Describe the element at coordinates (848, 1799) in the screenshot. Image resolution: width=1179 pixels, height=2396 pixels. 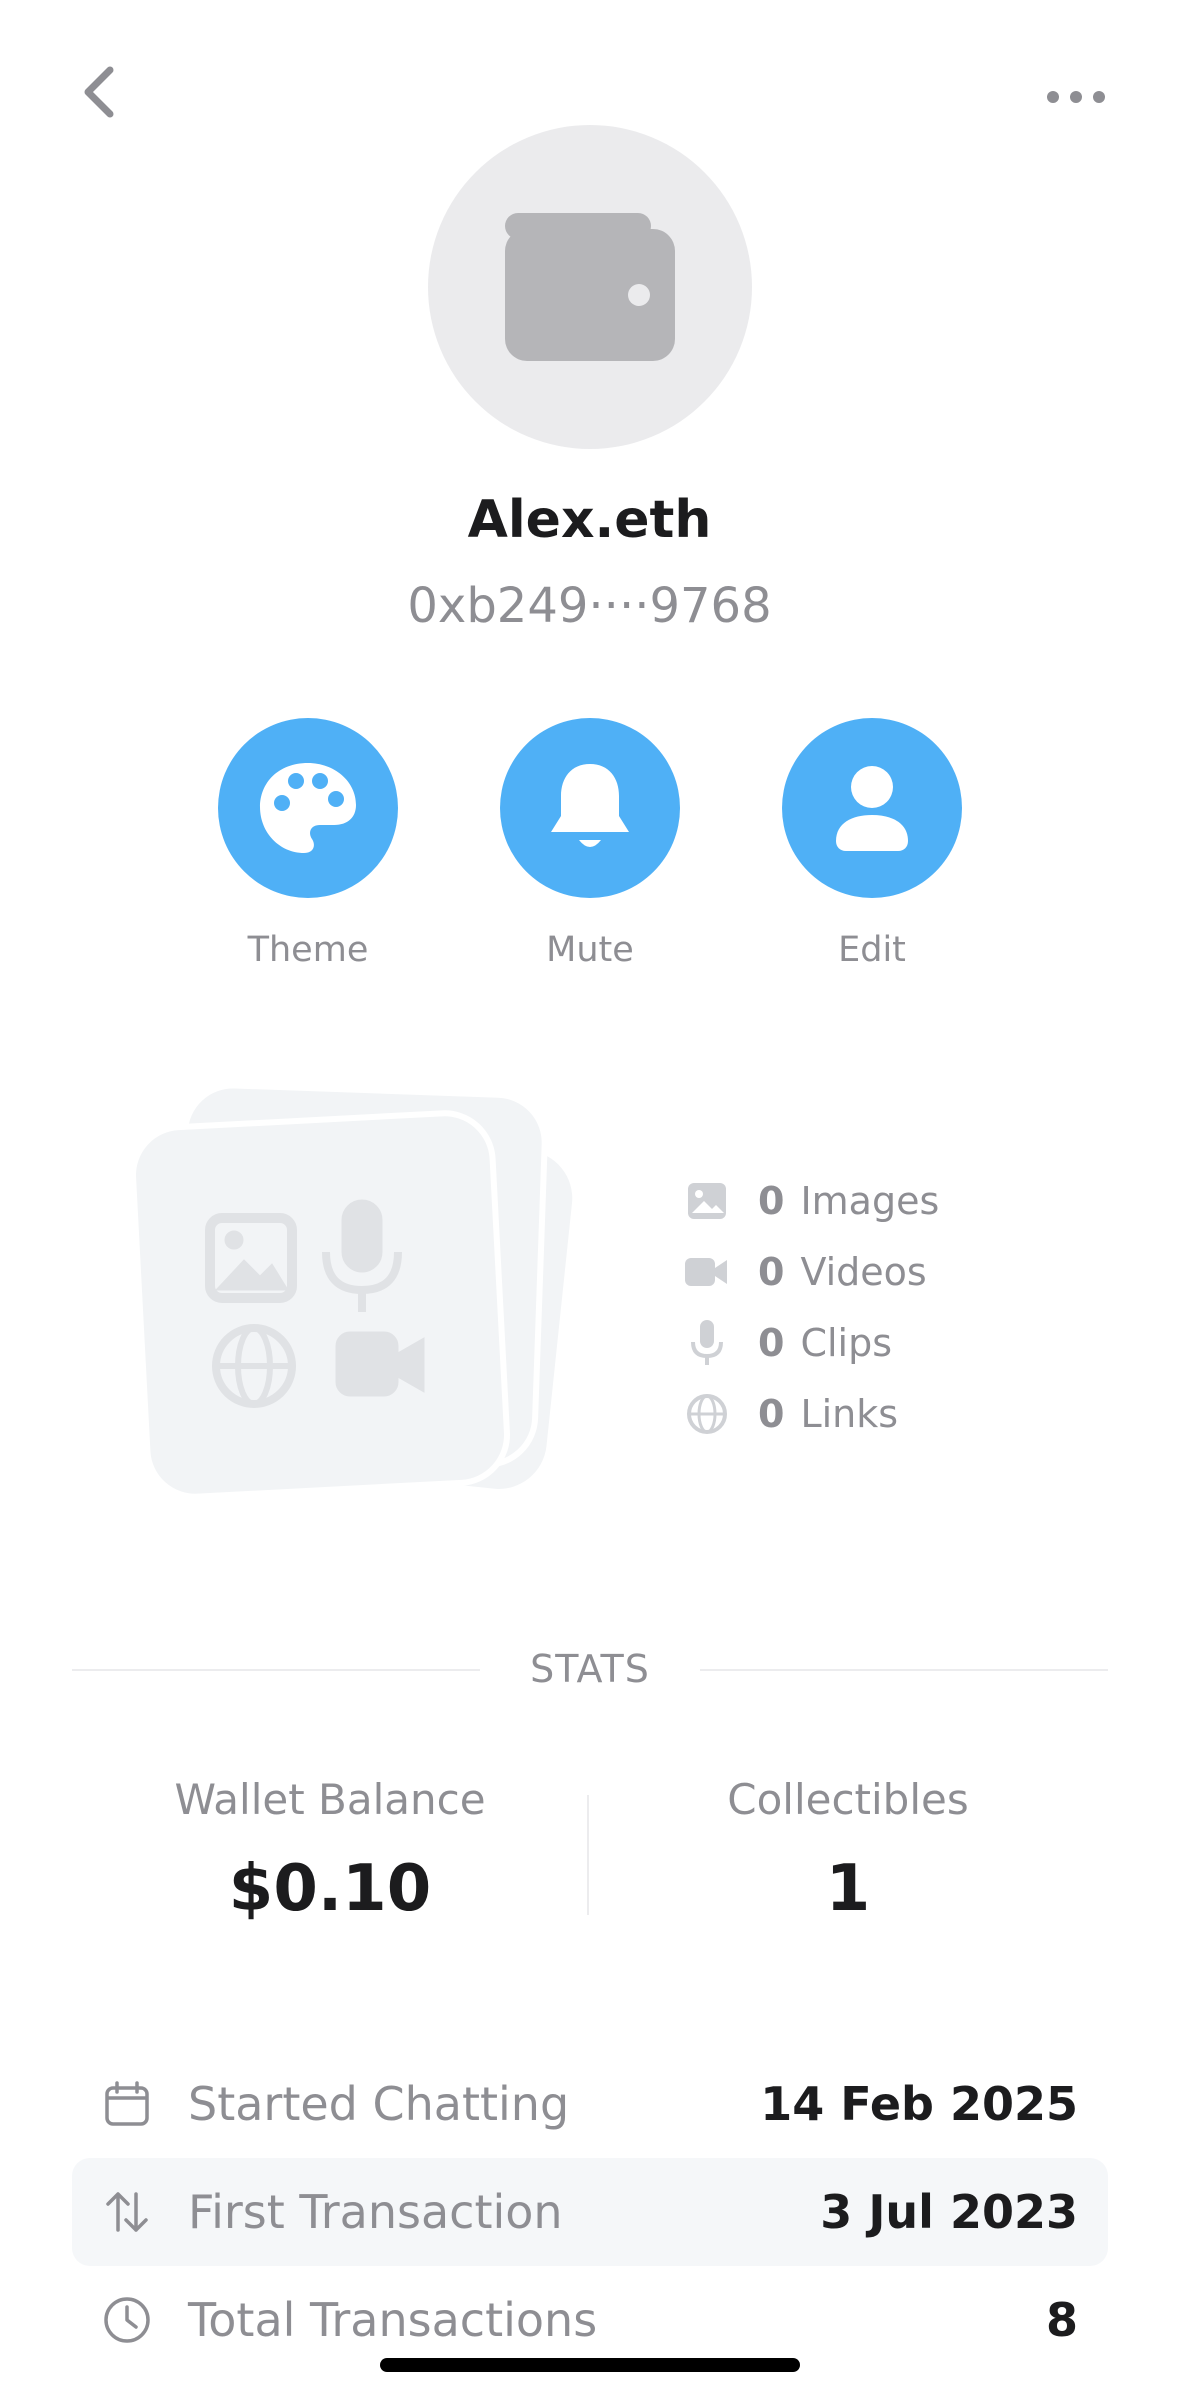
I see `collectibles-label: Collectibles` at that location.